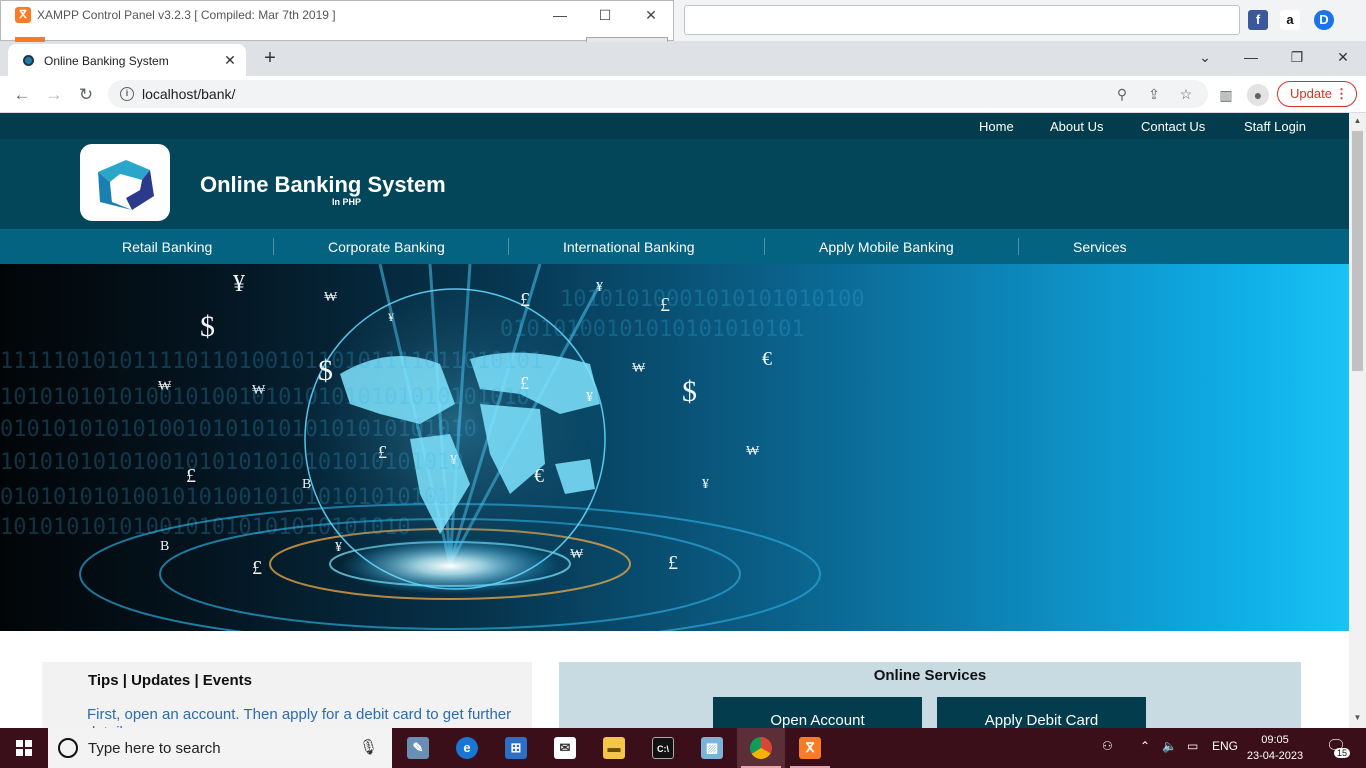 This screenshot has height=768, width=1366. Describe the element at coordinates (629, 247) in the screenshot. I see `nav-international-banking: International Banking` at that location.